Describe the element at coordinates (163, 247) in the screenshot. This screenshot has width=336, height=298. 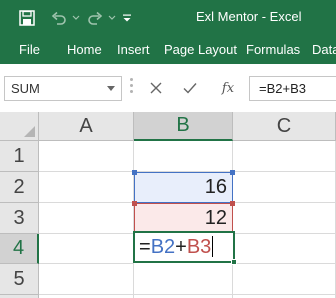
I see `formula-ref-b2: B2` at that location.